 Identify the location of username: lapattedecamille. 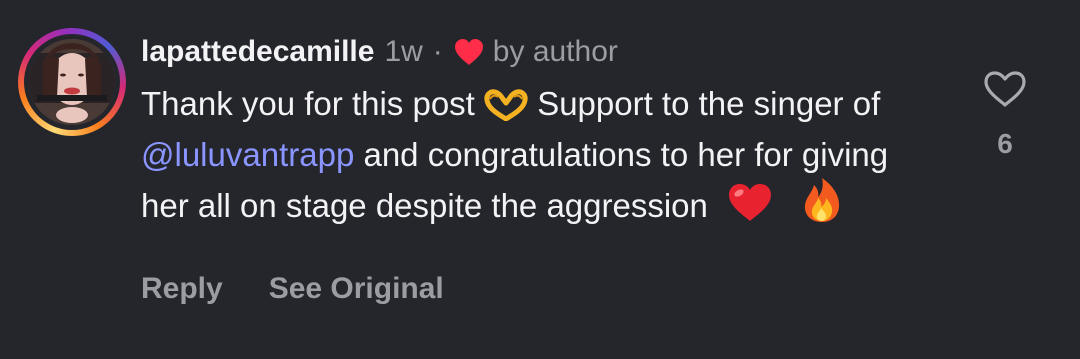
(257, 52).